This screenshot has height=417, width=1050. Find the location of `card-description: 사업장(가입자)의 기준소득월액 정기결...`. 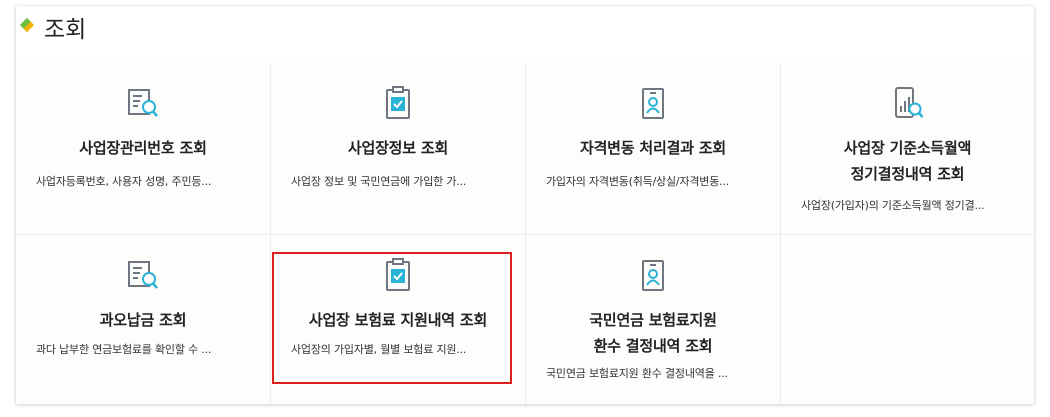

card-description: 사업장(가입자)의 기준소득월액 정기결... is located at coordinates (893, 205).